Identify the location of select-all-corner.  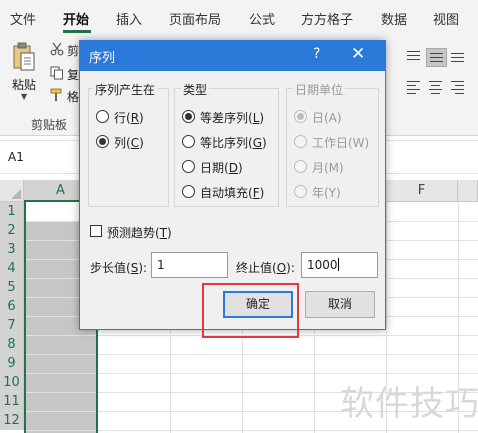
(12, 191).